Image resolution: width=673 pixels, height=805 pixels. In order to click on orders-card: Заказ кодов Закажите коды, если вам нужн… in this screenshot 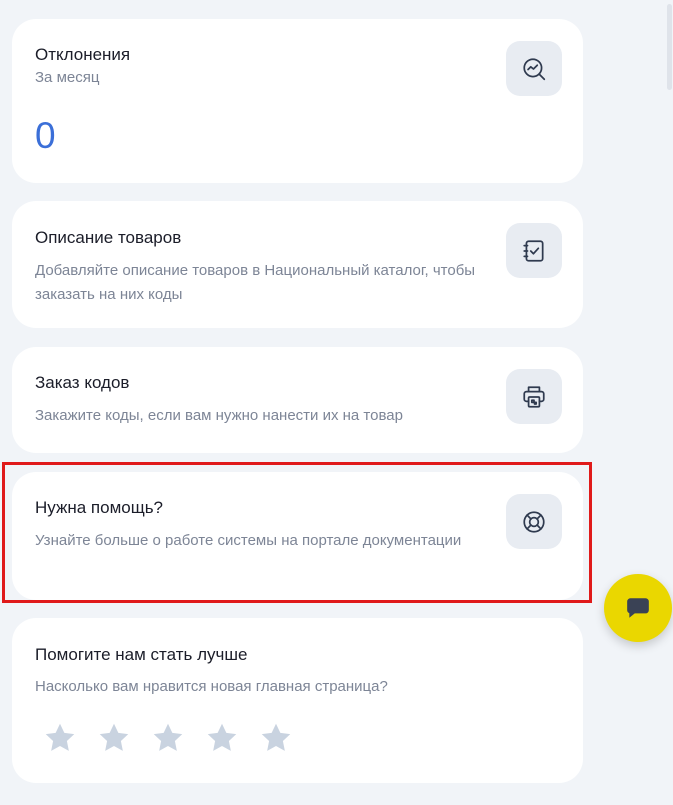, I will do `click(297, 400)`.